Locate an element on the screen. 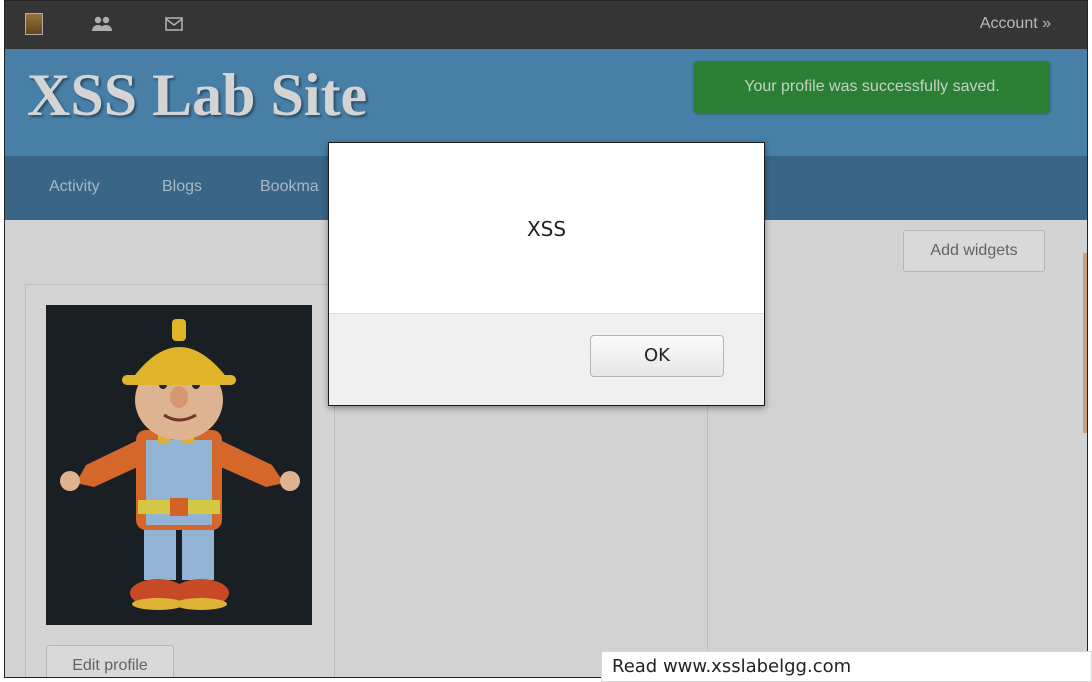  alert-message: XSS is located at coordinates (546, 229).